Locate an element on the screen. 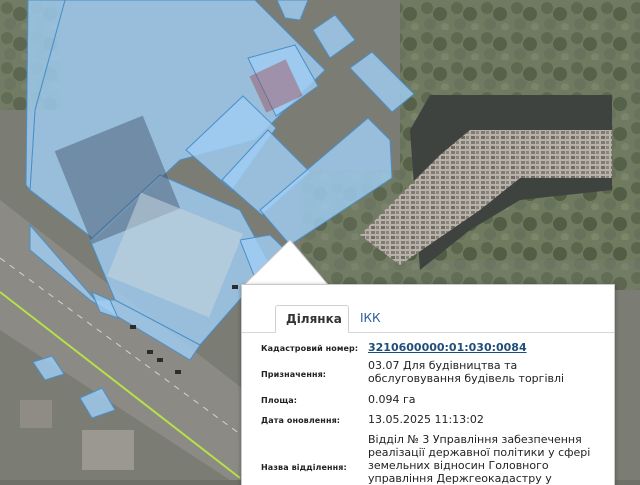  department-label: Назва відділення: is located at coordinates (304, 467).